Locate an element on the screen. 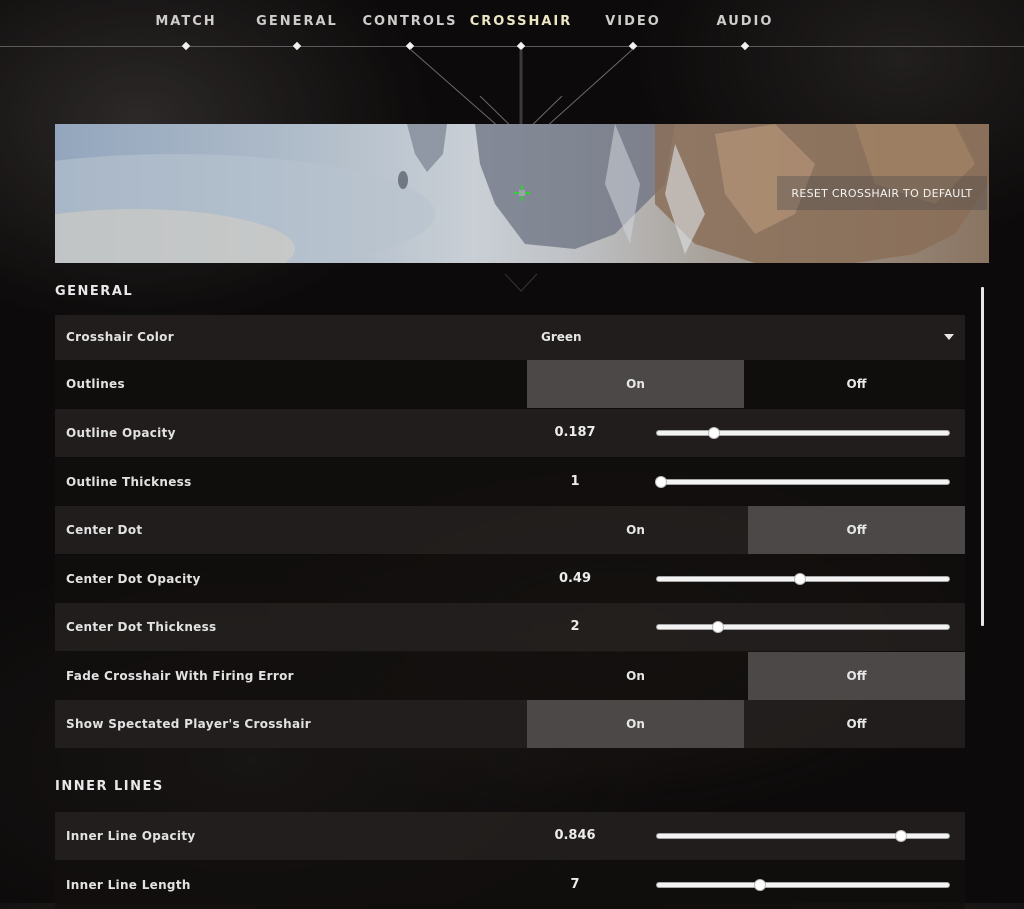 This screenshot has width=1024, height=909. setting-label: Show Spectated Player's Crosshair is located at coordinates (188, 724).